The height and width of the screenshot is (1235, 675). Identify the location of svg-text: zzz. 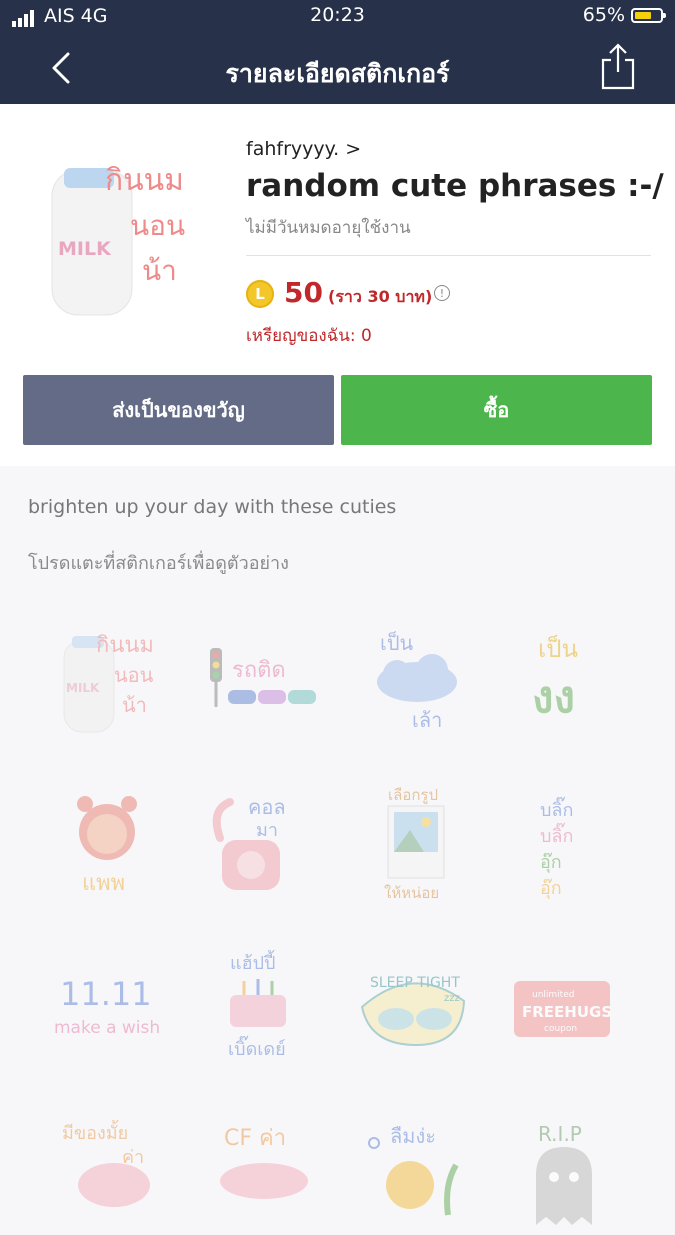
(452, 998).